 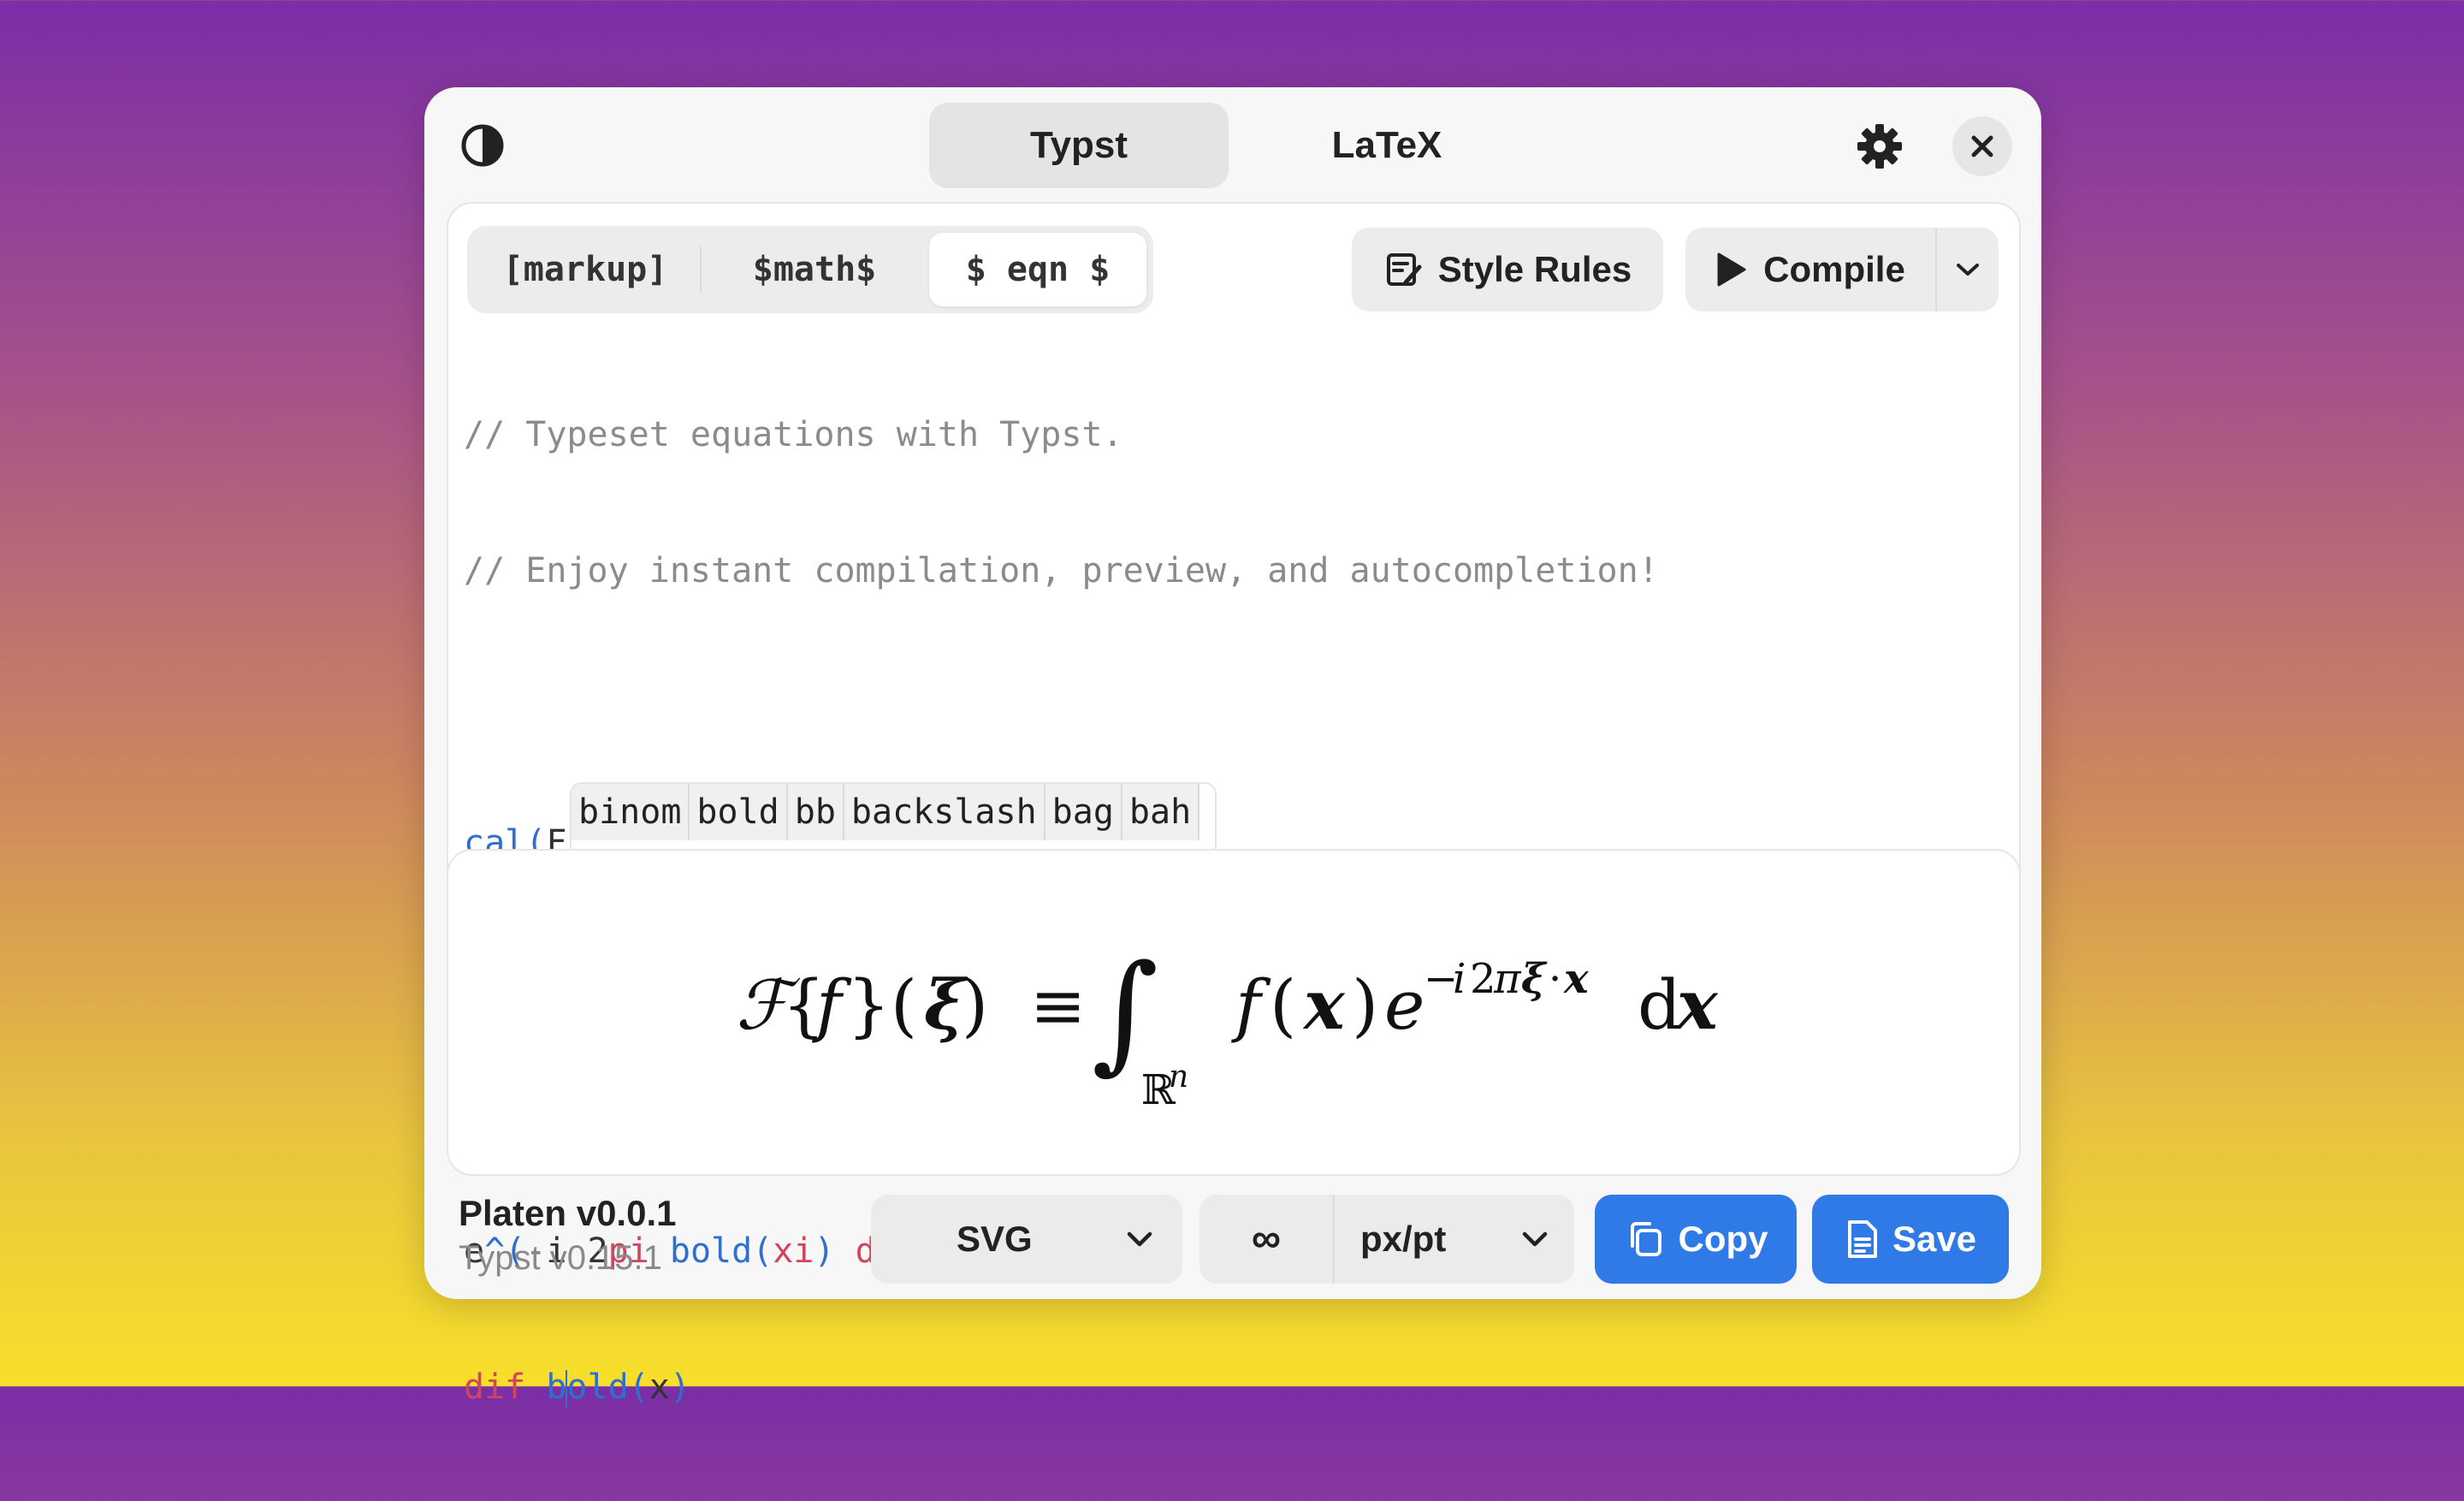 I want to click on mode-tab-math: $math$, so click(x=814, y=269).